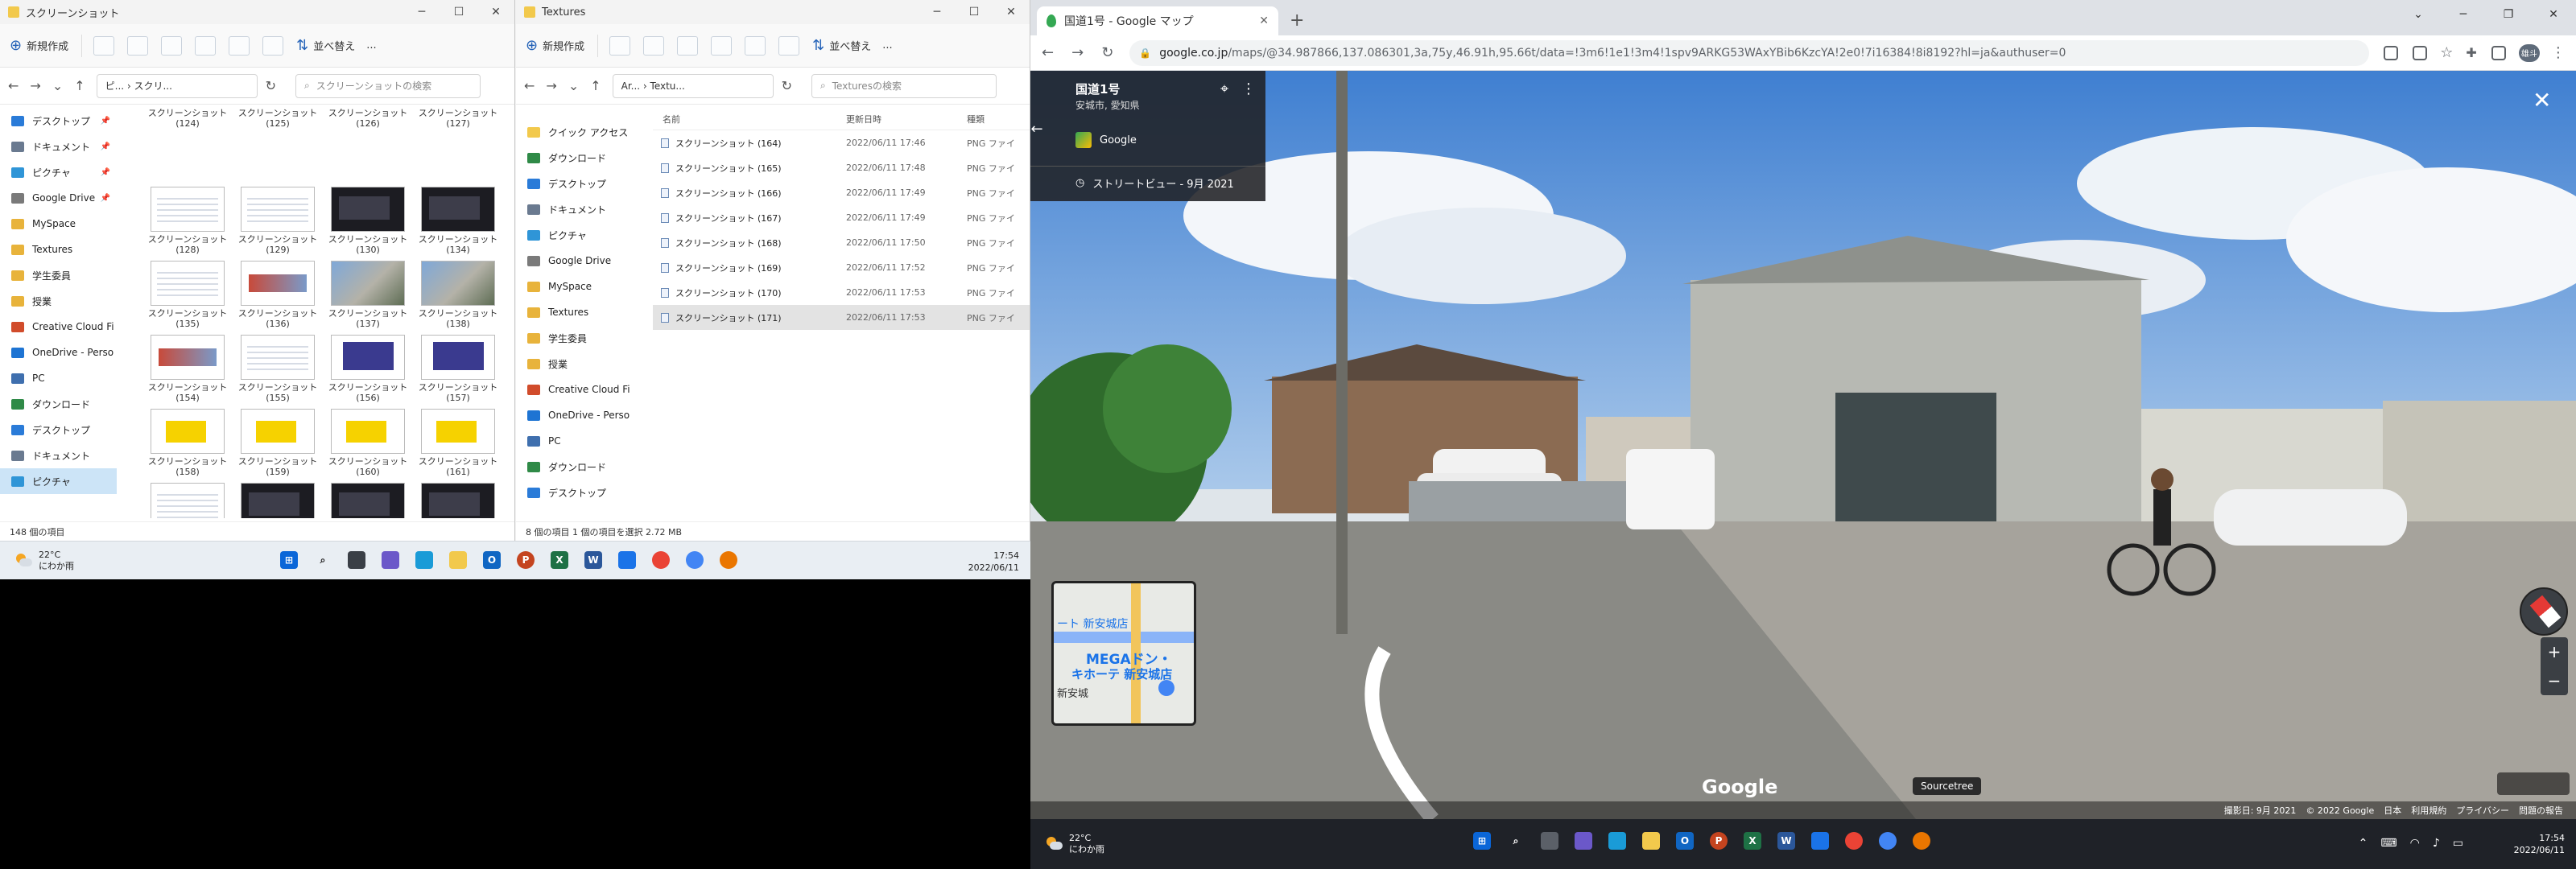 The image size is (2576, 869). Describe the element at coordinates (842, 267) in the screenshot. I see `file-row: スクリーンショット (169) 2022/06/11 17:52 PNG ファイ` at that location.